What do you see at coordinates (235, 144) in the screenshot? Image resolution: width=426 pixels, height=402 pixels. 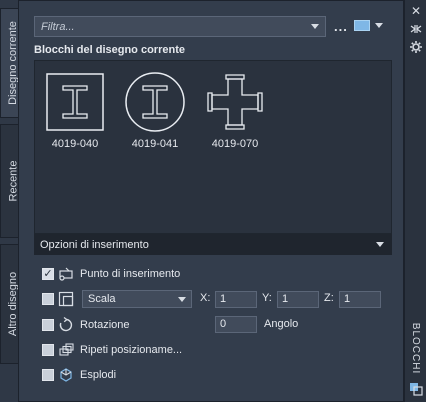 I see `block-label: 4019-070` at bounding box center [235, 144].